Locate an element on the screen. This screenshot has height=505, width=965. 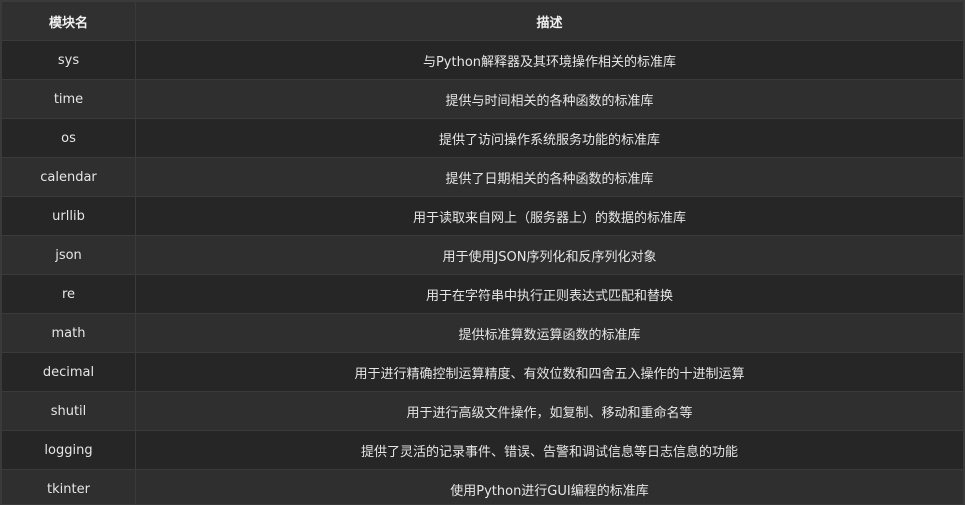
table-header: 模块名 描述 is located at coordinates (482, 21).